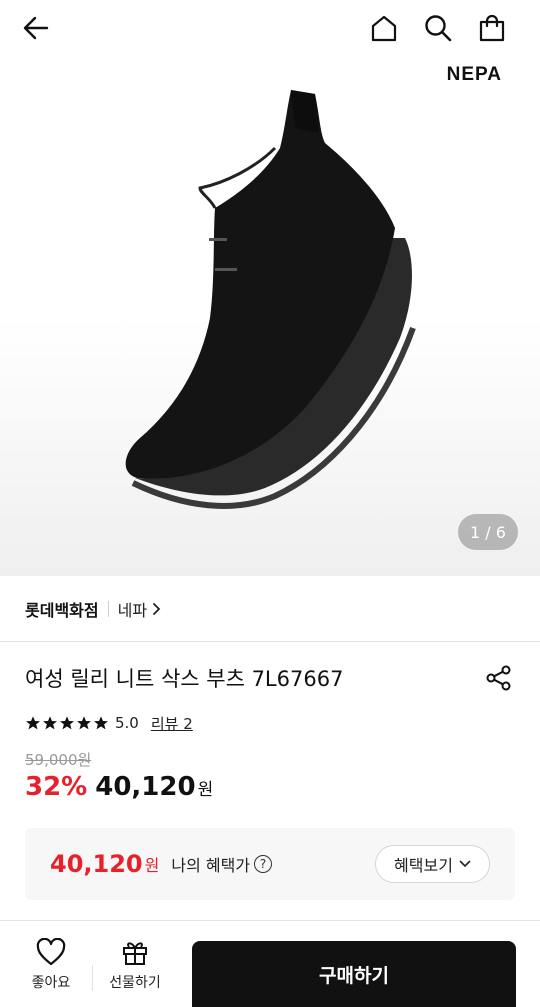  Describe the element at coordinates (205, 790) in the screenshot. I see `price-unit: 원` at that location.